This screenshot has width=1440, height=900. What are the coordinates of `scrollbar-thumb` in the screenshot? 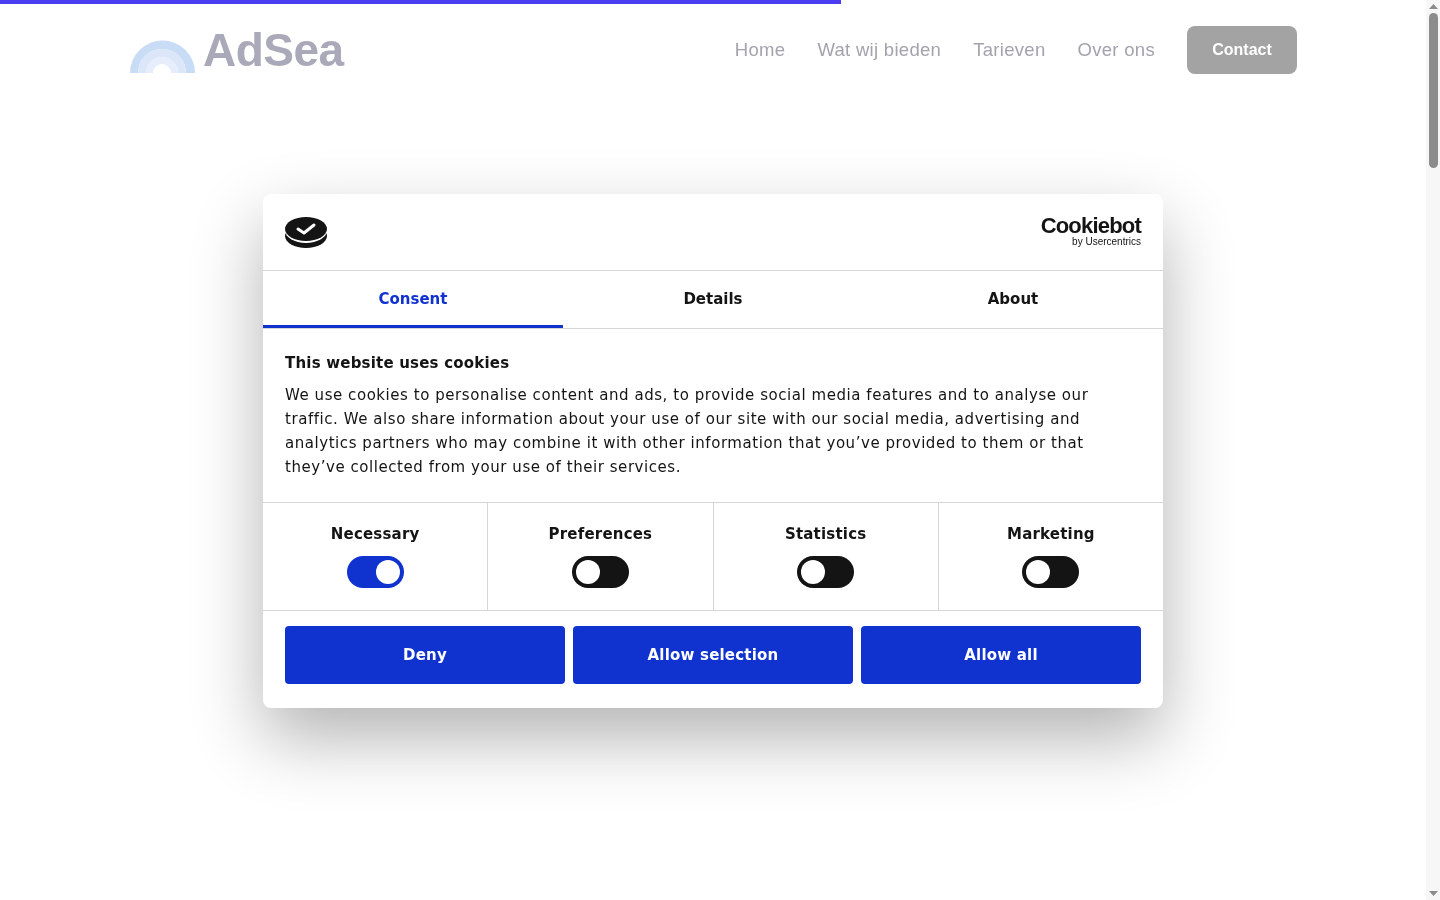 It's located at (1433, 90).